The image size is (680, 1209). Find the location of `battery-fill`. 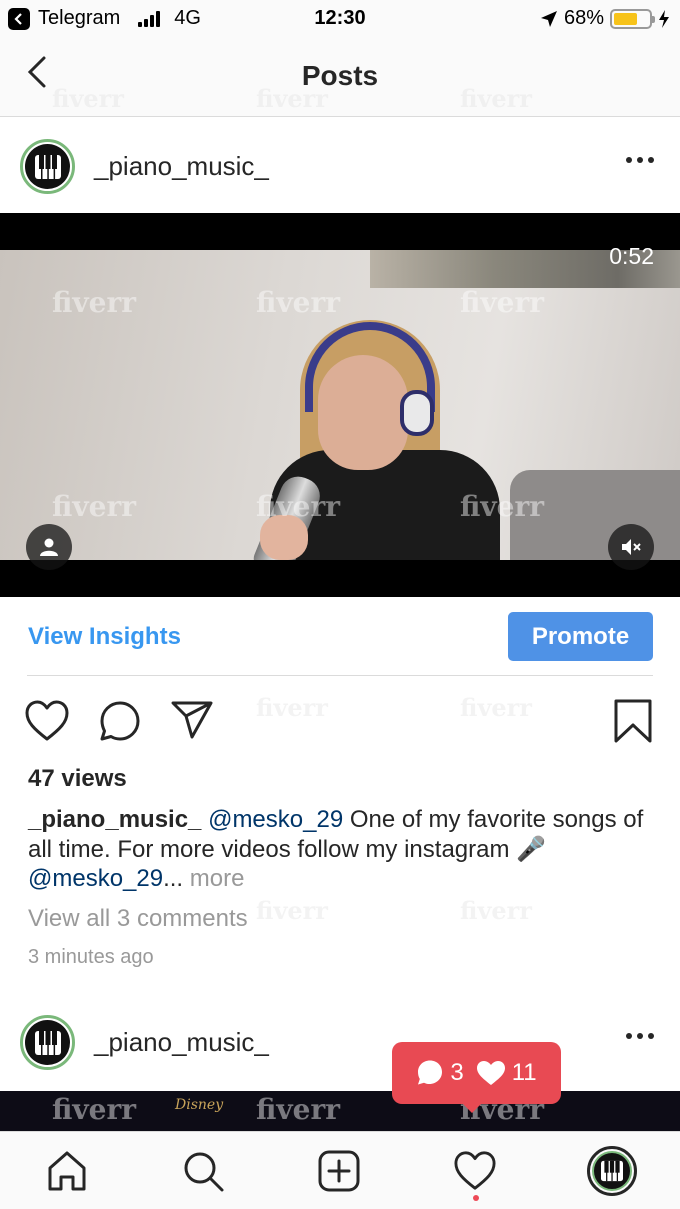

battery-fill is located at coordinates (626, 18).